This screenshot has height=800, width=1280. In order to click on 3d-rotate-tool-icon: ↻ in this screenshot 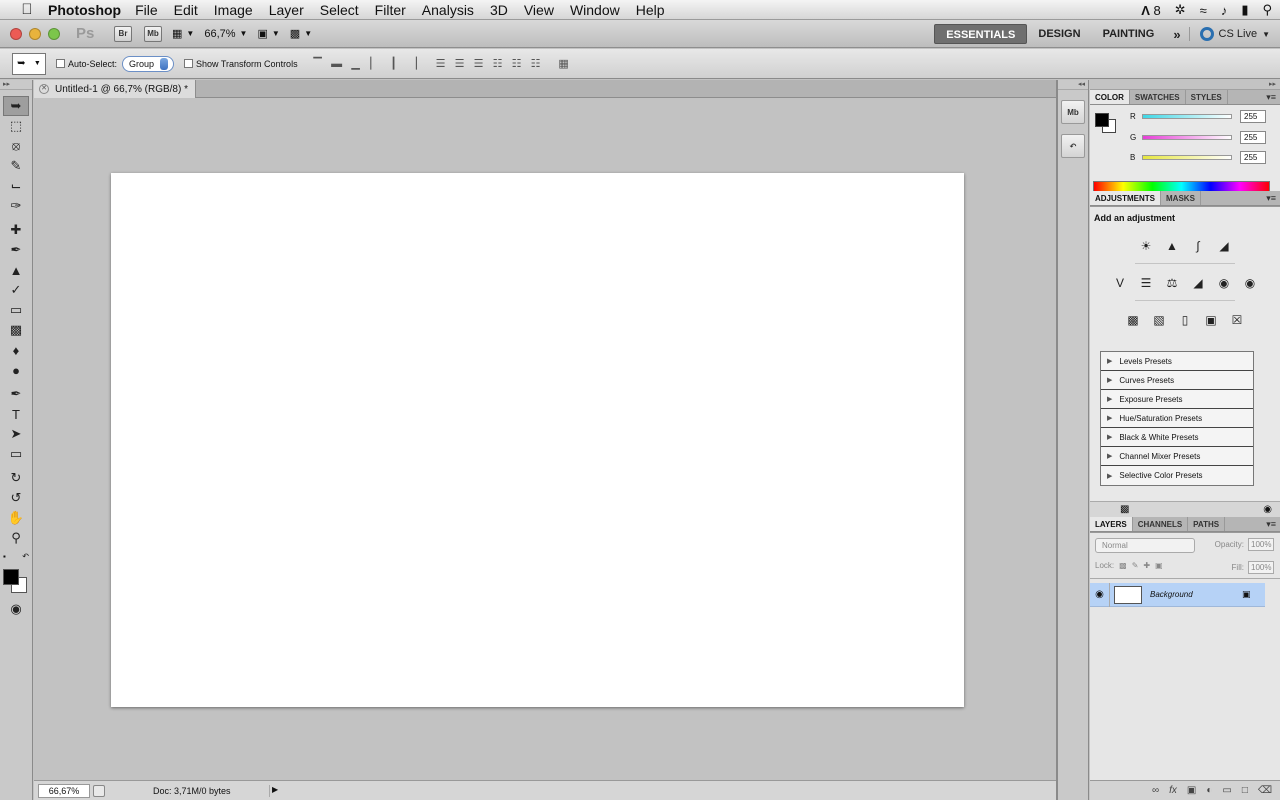, I will do `click(16, 478)`.